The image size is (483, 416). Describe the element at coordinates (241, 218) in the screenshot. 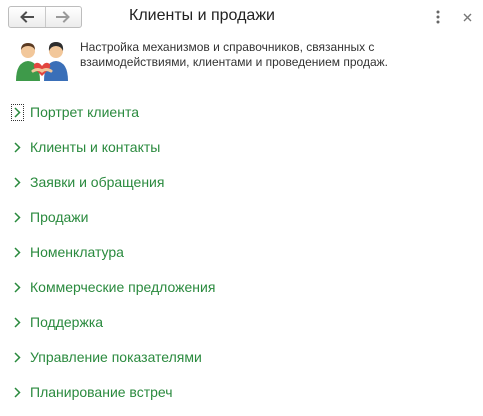

I see `menu-item-sales: Продажи` at that location.